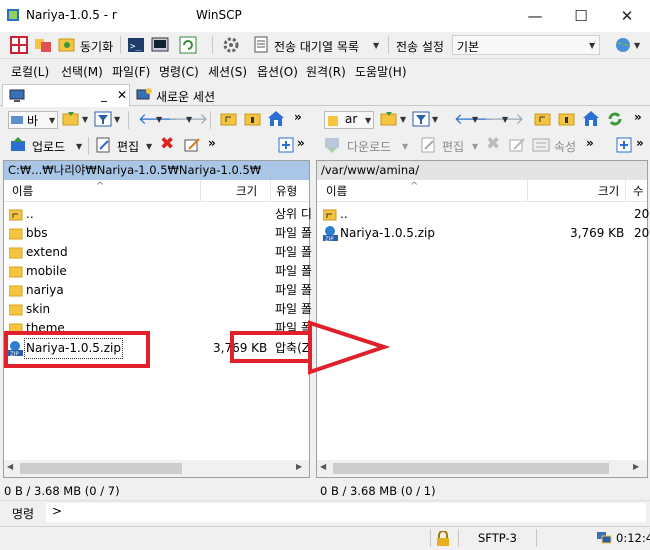  Describe the element at coordinates (604, 539) in the screenshot. I see `connection-icon` at that location.